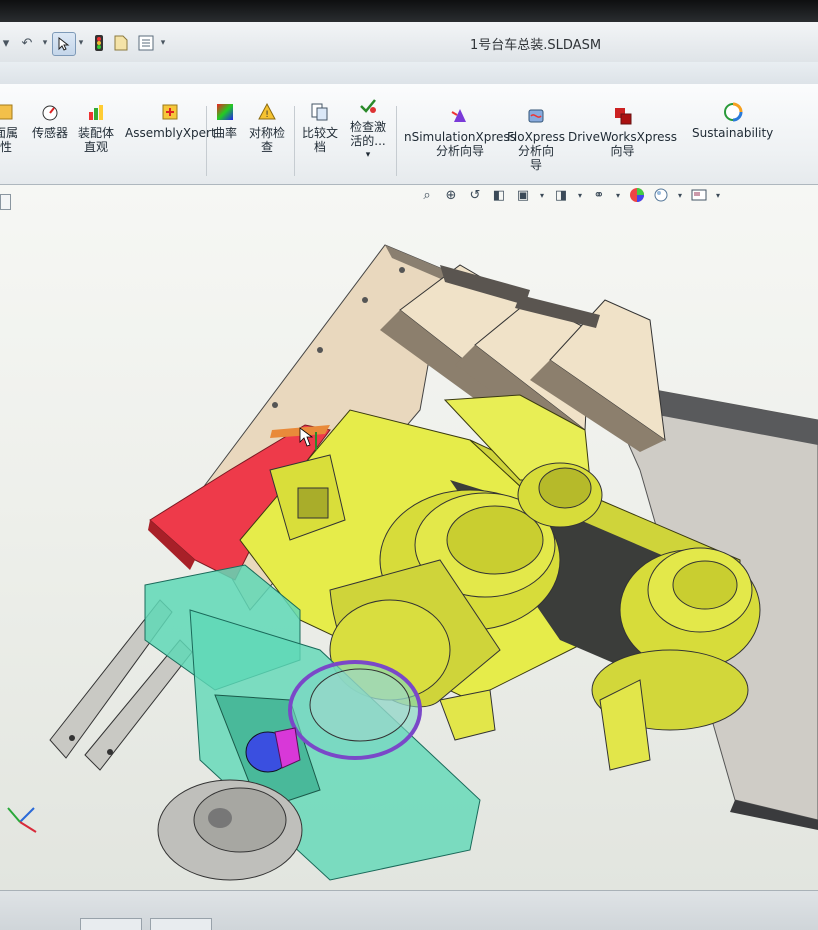 The image size is (818, 930). Describe the element at coordinates (313, 503) in the screenshot. I see `mount-window` at that location.